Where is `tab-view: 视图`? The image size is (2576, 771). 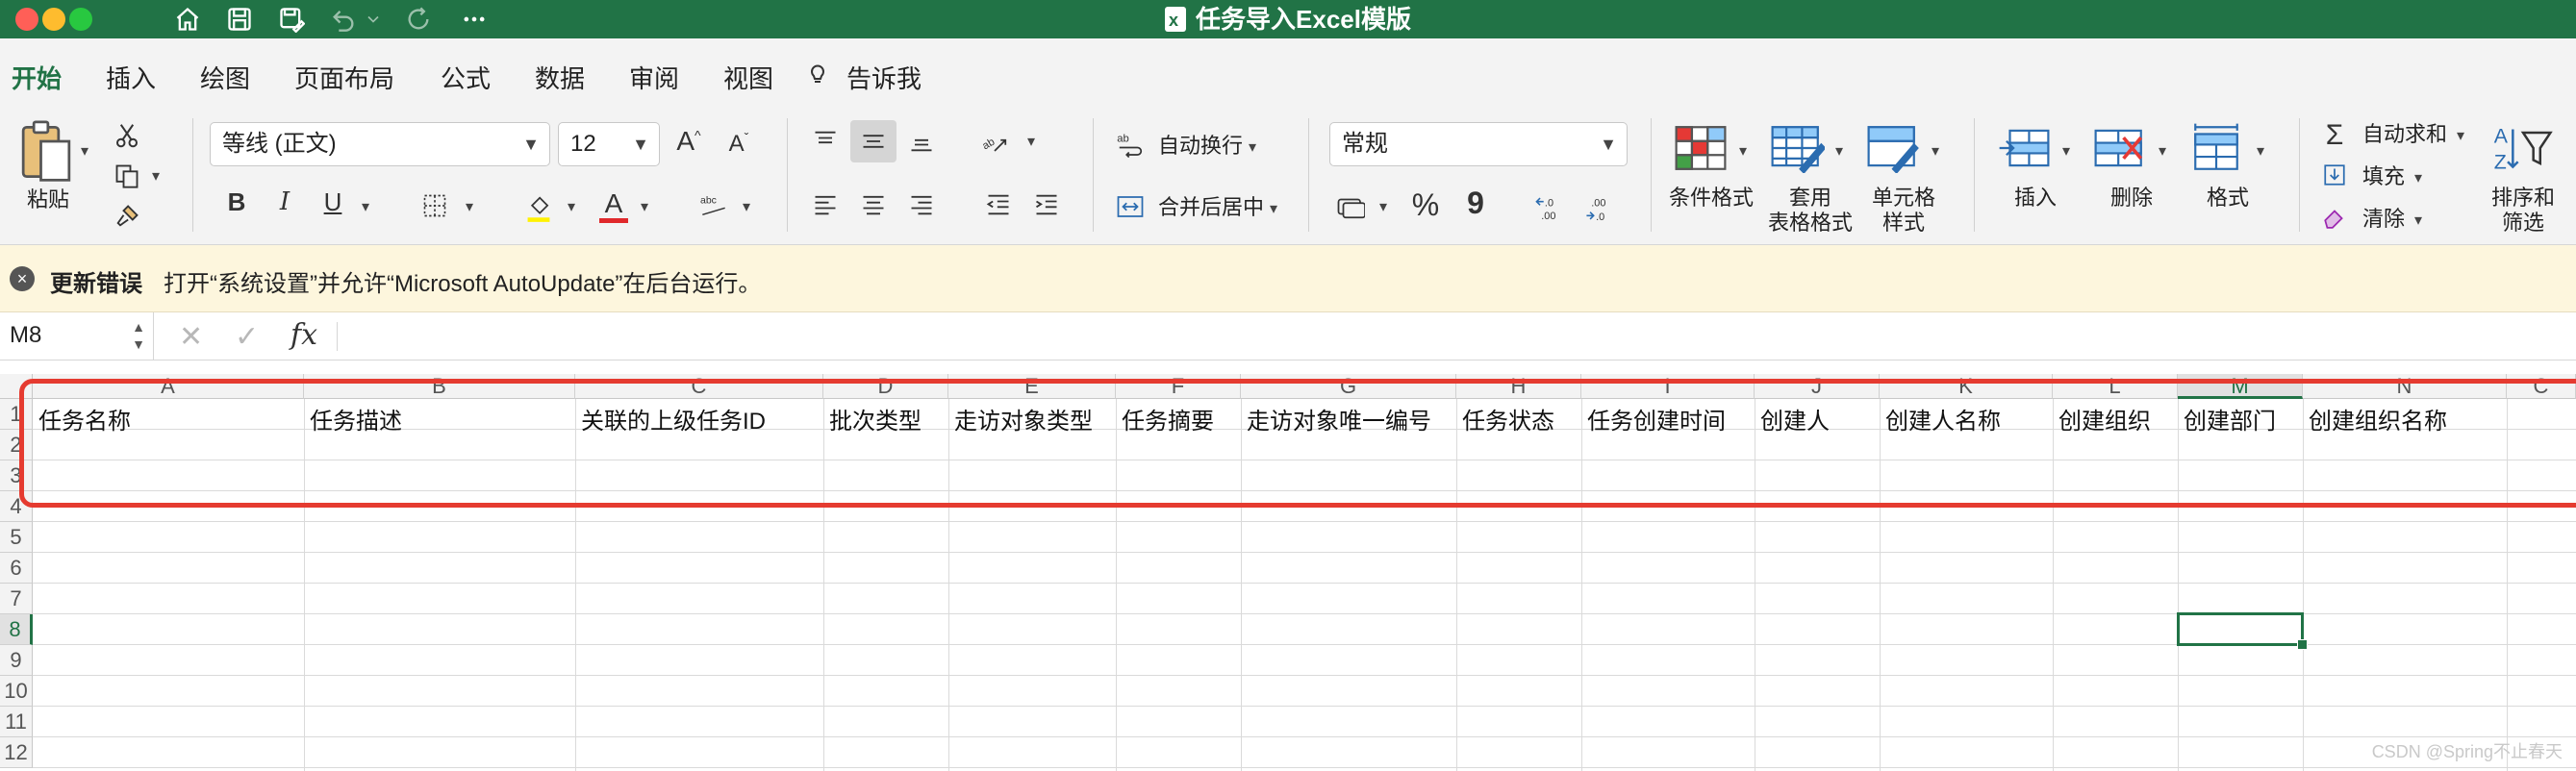
tab-view: 视图 is located at coordinates (748, 77).